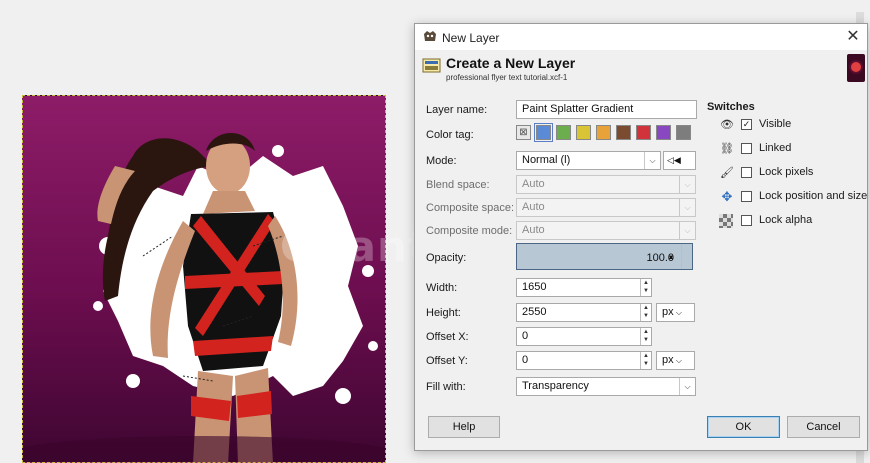 The width and height of the screenshot is (870, 463). I want to click on cancel-button-label: Cancel, so click(823, 427).